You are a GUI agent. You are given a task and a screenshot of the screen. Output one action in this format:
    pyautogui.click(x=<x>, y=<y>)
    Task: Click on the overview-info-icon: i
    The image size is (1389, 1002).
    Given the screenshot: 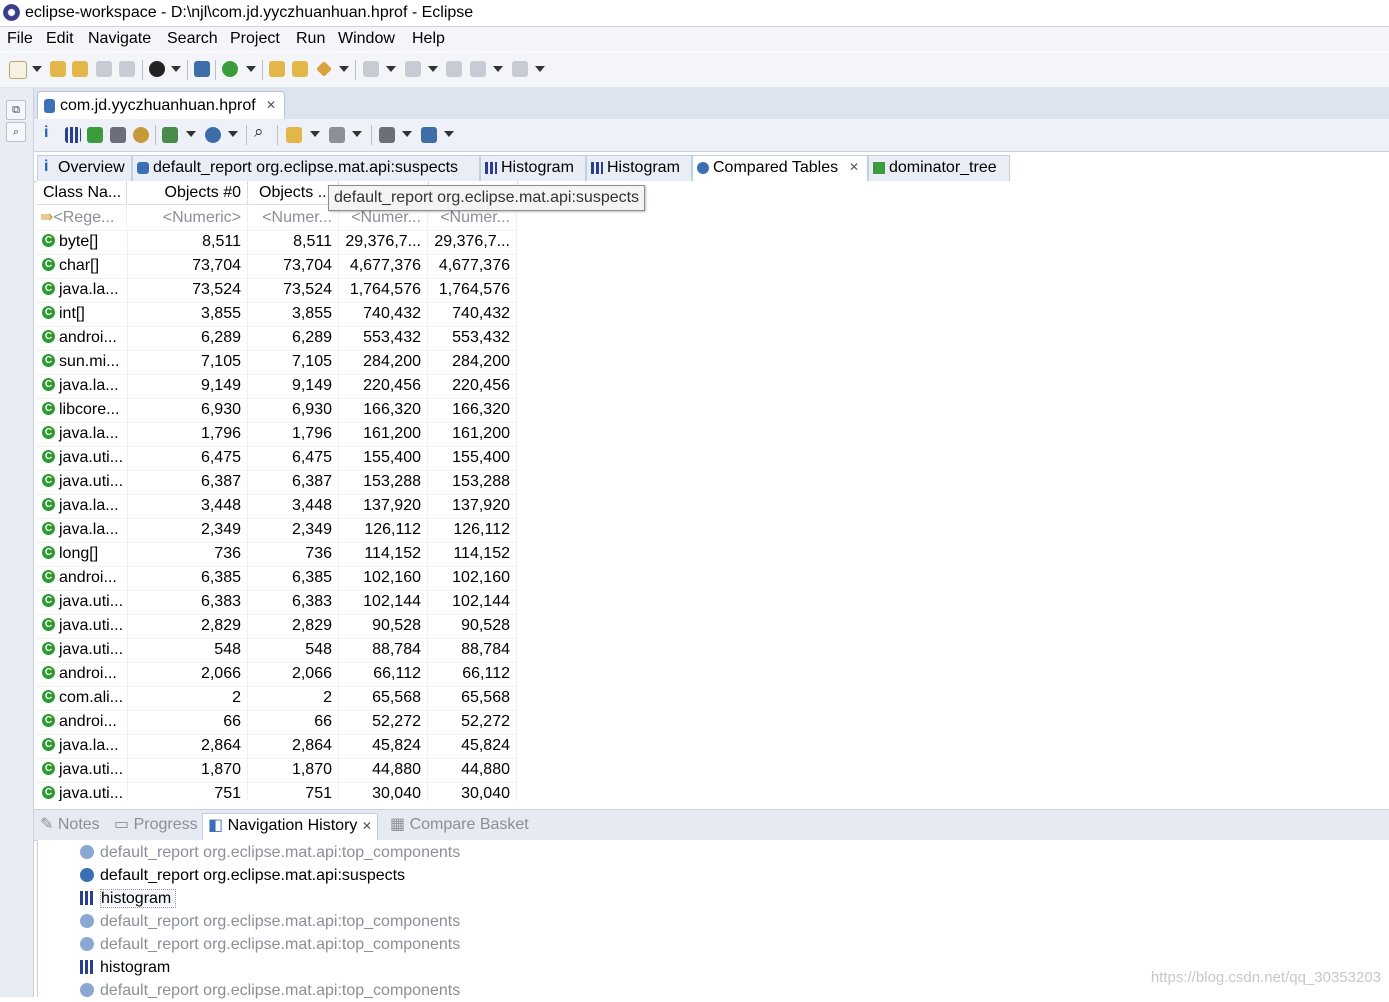 What is the action you would take?
    pyautogui.click(x=46, y=133)
    